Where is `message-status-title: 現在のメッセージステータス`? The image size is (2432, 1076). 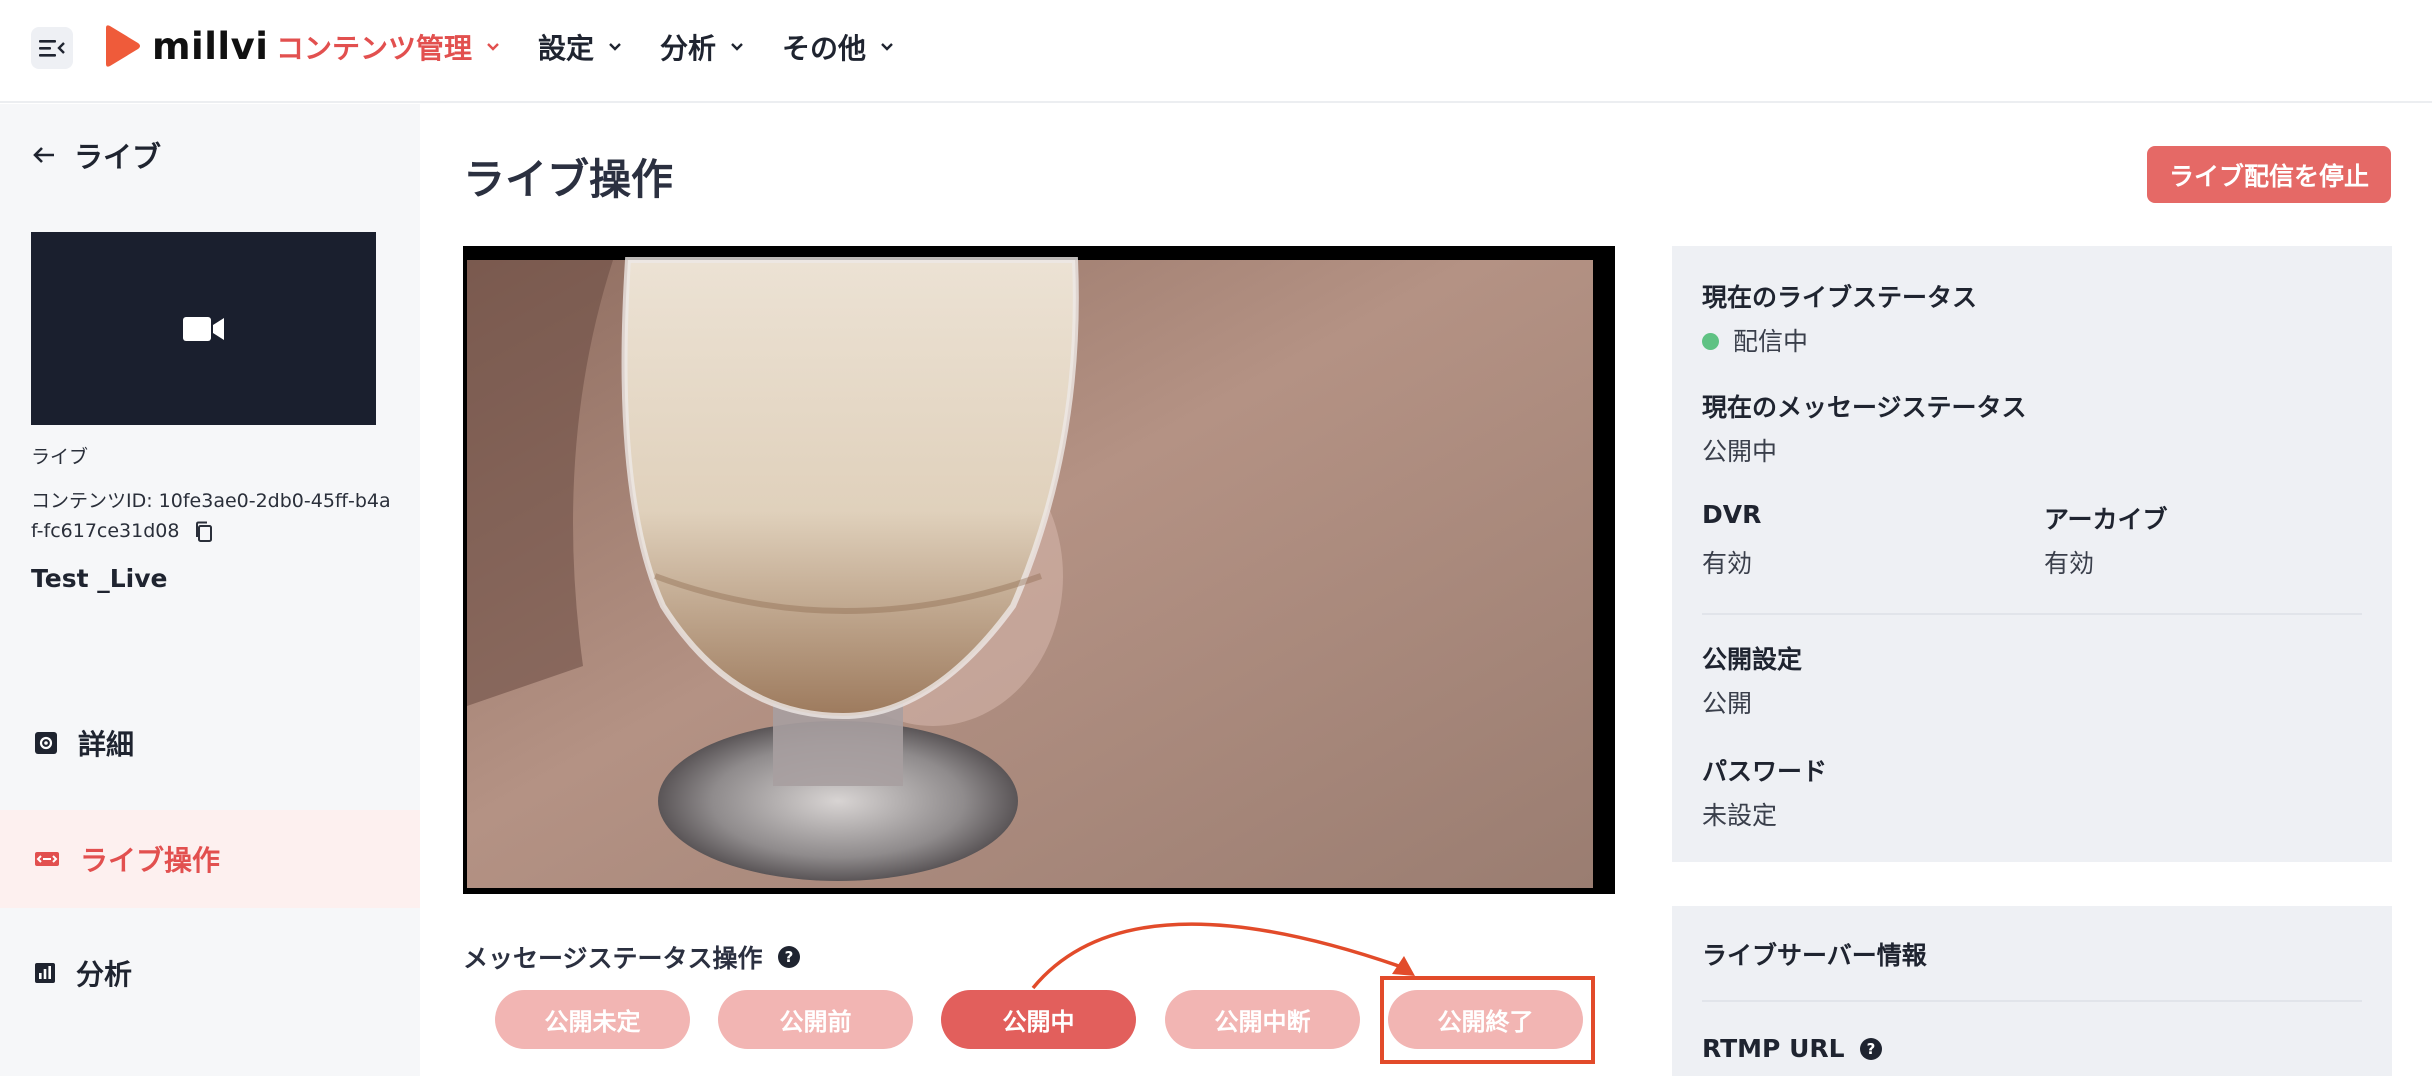
message-status-title: 現在のメッセージステータス is located at coordinates (1864, 407).